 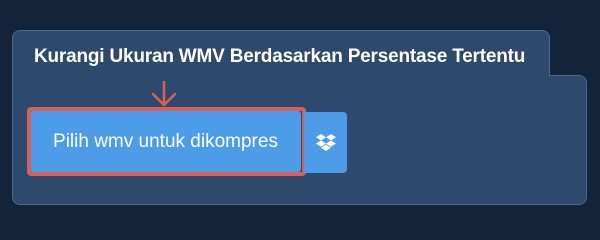 What do you see at coordinates (165, 141) in the screenshot?
I see `choose-file-button: Pilih wmv untuk dikompres` at bounding box center [165, 141].